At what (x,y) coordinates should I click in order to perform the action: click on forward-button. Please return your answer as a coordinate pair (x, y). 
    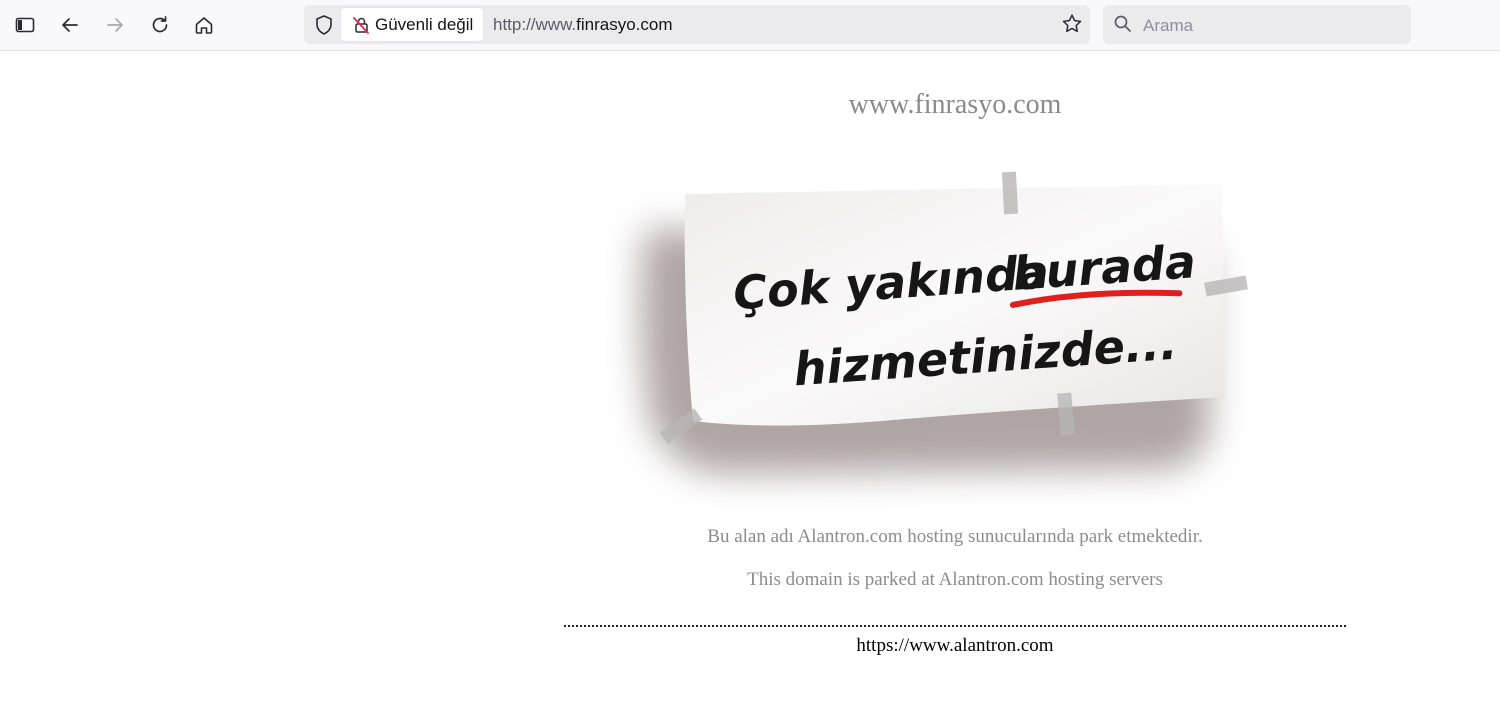
    Looking at the image, I should click on (115, 25).